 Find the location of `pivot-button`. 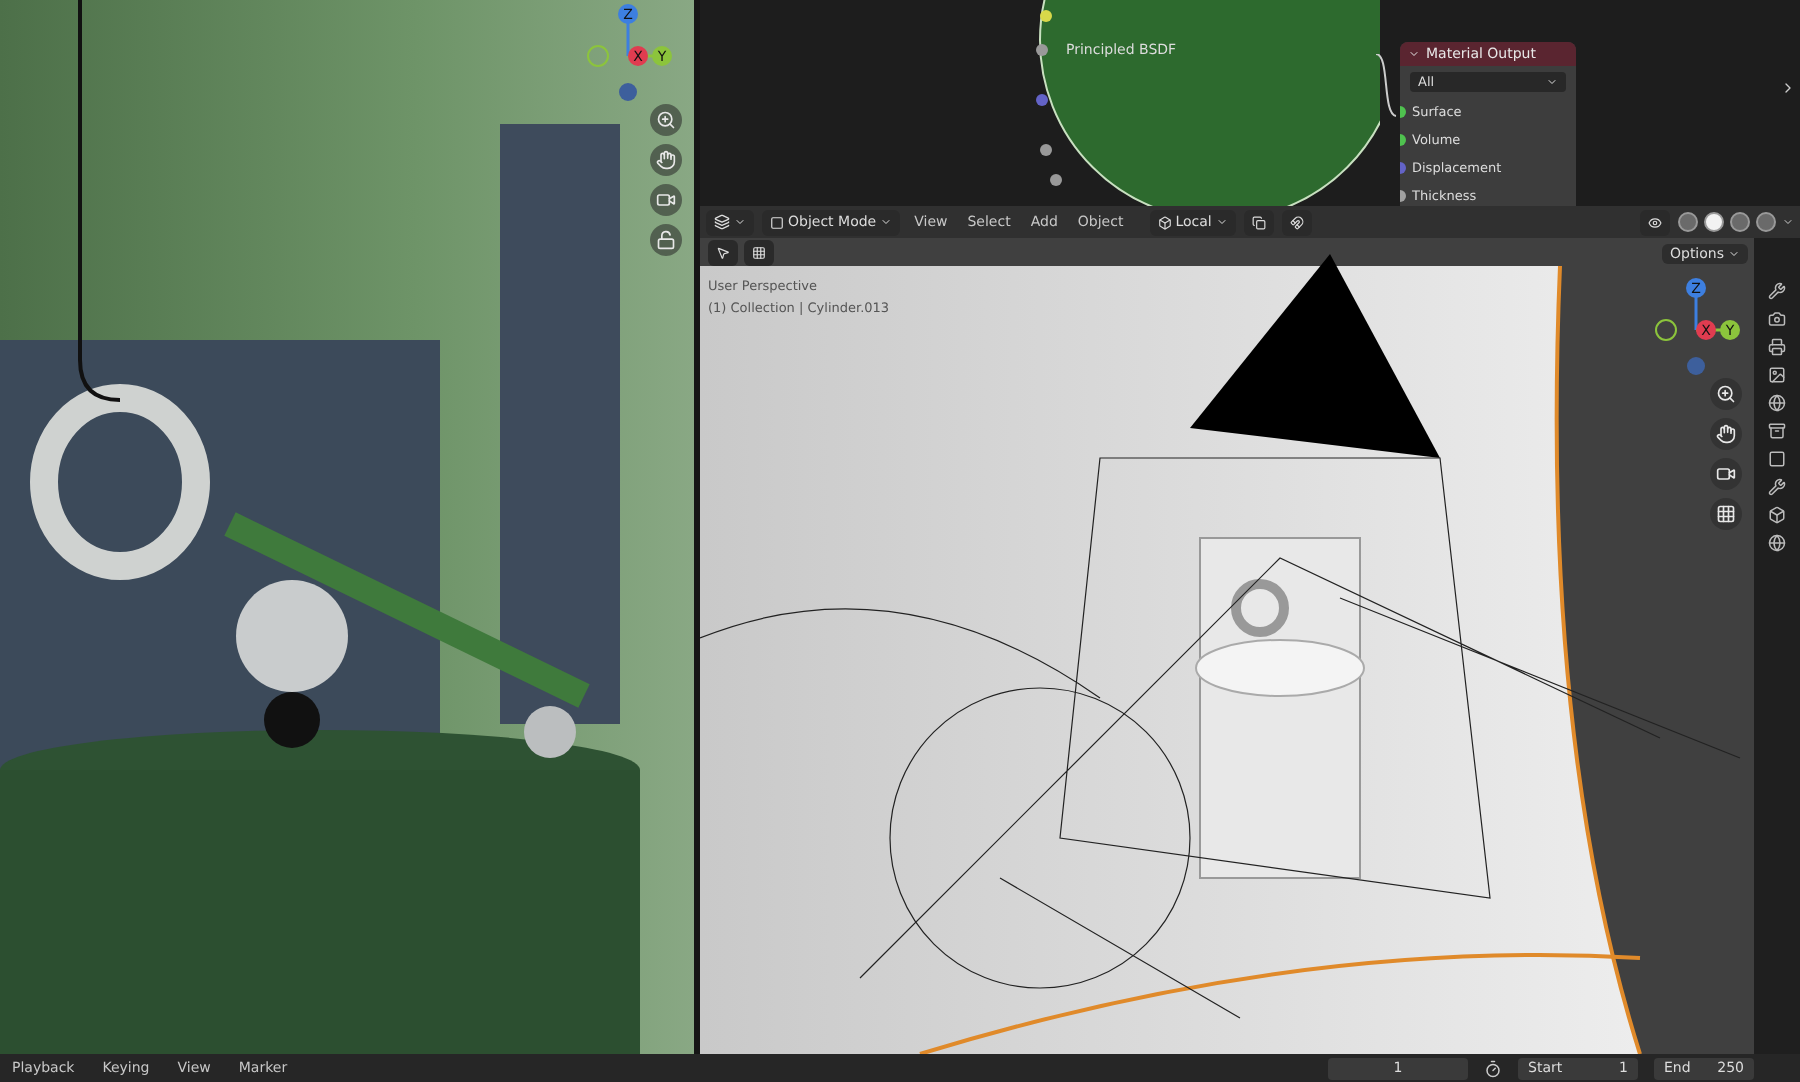

pivot-button is located at coordinates (1258, 222).